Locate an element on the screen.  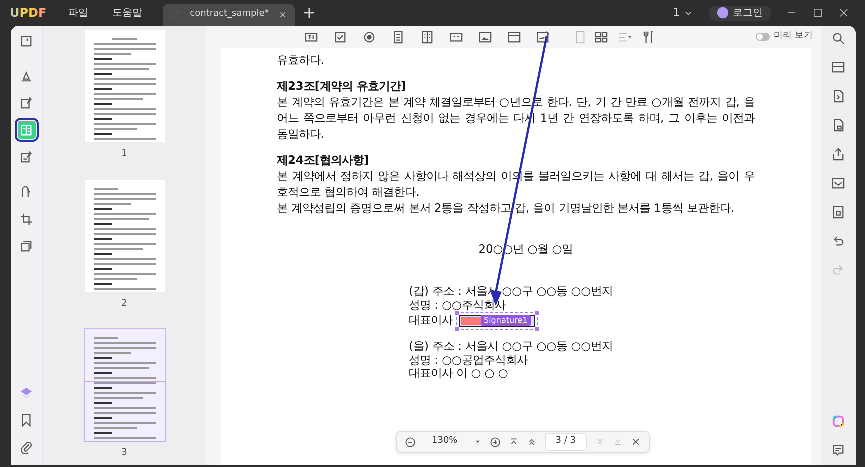
bookmark-icon is located at coordinates (26, 420).